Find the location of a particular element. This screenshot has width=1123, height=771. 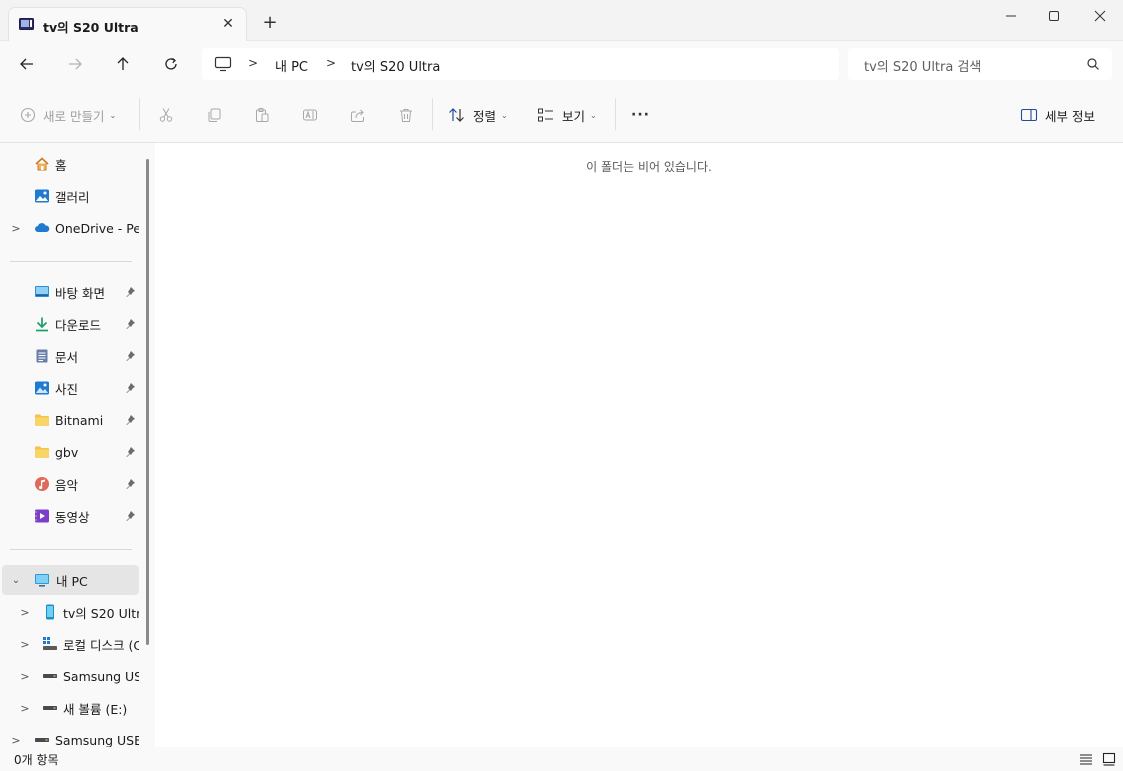

maximize-button is located at coordinates (1054, 16).